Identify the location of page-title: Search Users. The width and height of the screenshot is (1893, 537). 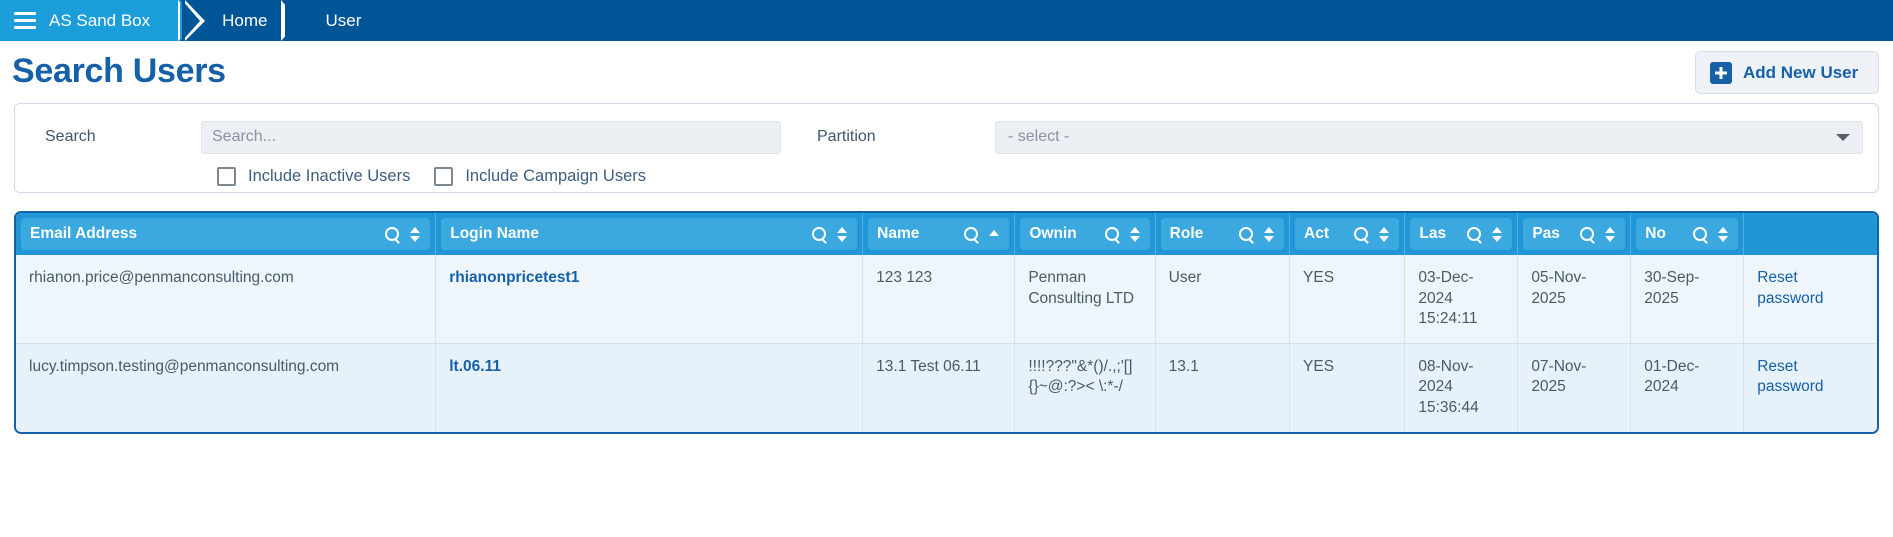
(119, 71).